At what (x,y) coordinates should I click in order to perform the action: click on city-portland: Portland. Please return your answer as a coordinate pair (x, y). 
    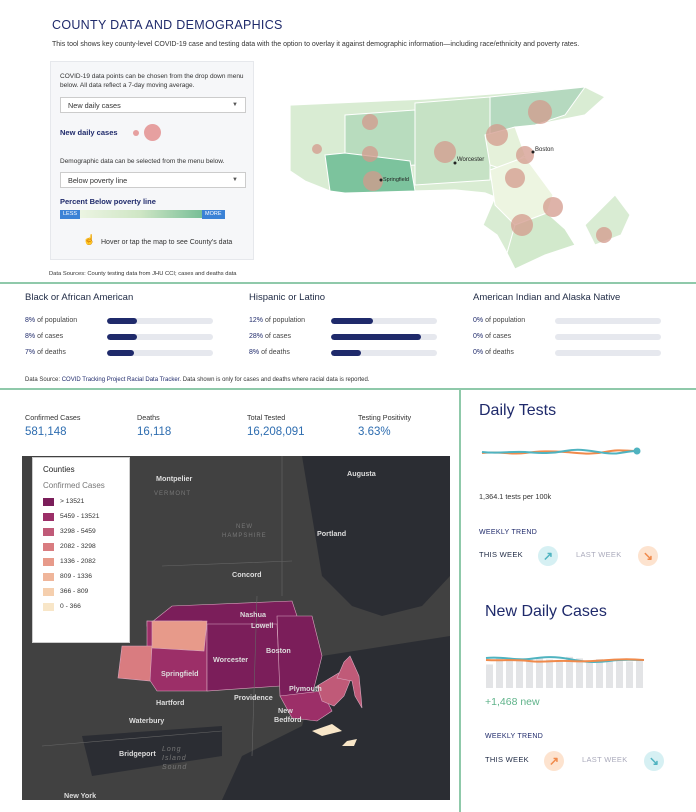
    Looking at the image, I should click on (331, 533).